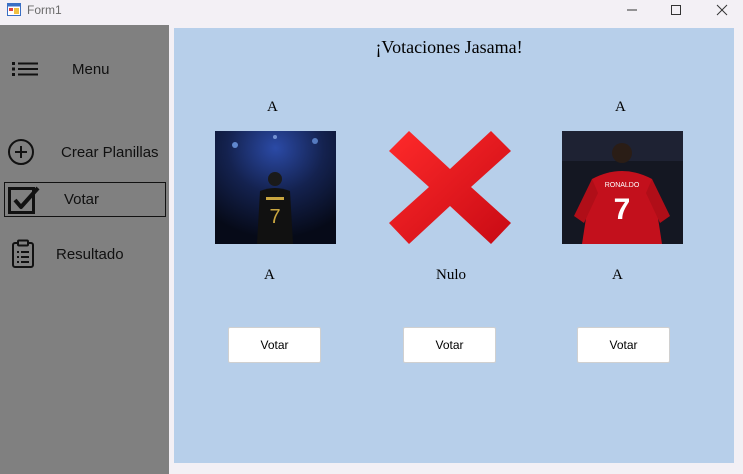 This screenshot has width=743, height=474. I want to click on minimize-button, so click(632, 10).